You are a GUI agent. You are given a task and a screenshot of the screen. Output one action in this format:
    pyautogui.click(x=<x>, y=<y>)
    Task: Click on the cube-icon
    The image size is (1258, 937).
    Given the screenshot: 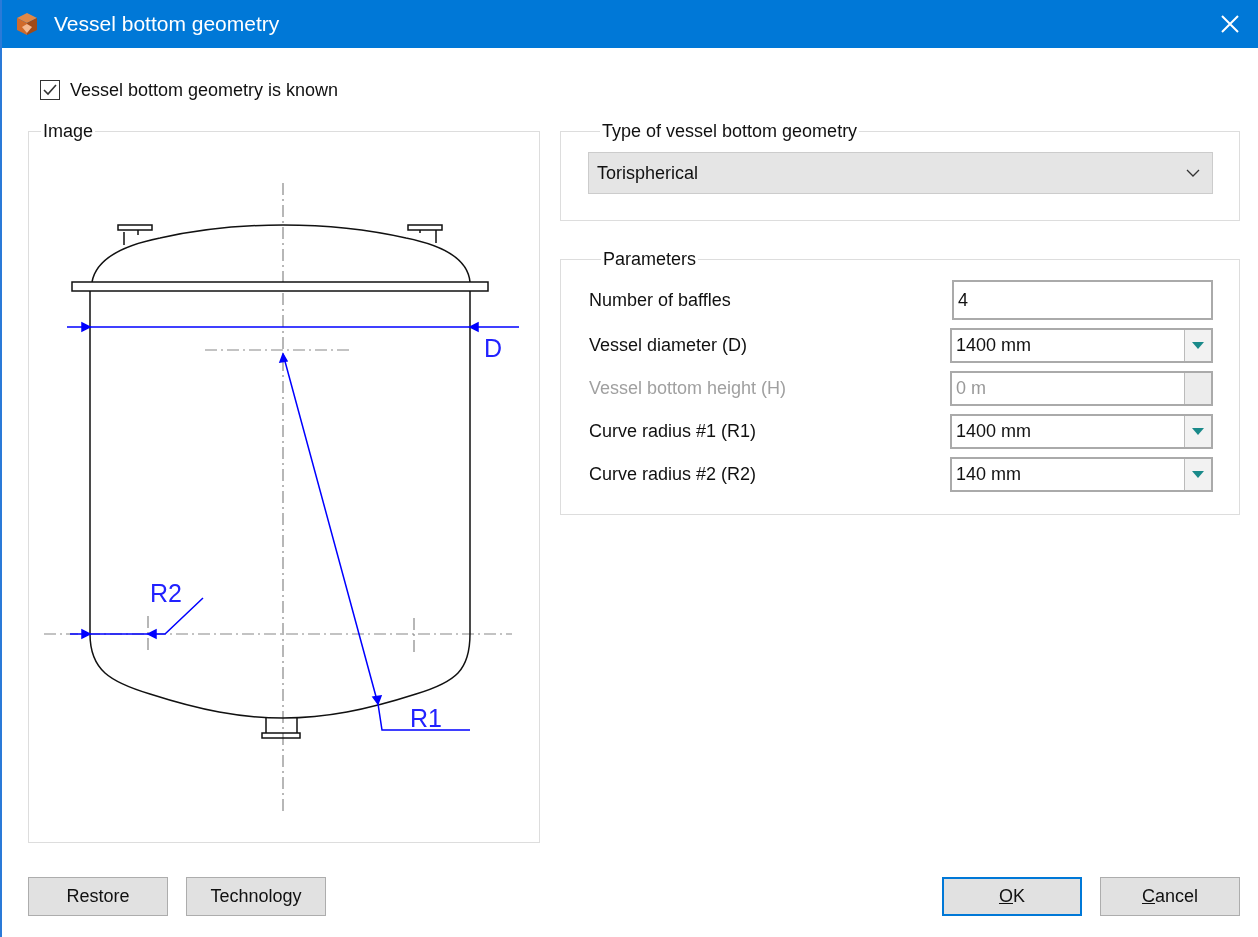 What is the action you would take?
    pyautogui.click(x=27, y=24)
    